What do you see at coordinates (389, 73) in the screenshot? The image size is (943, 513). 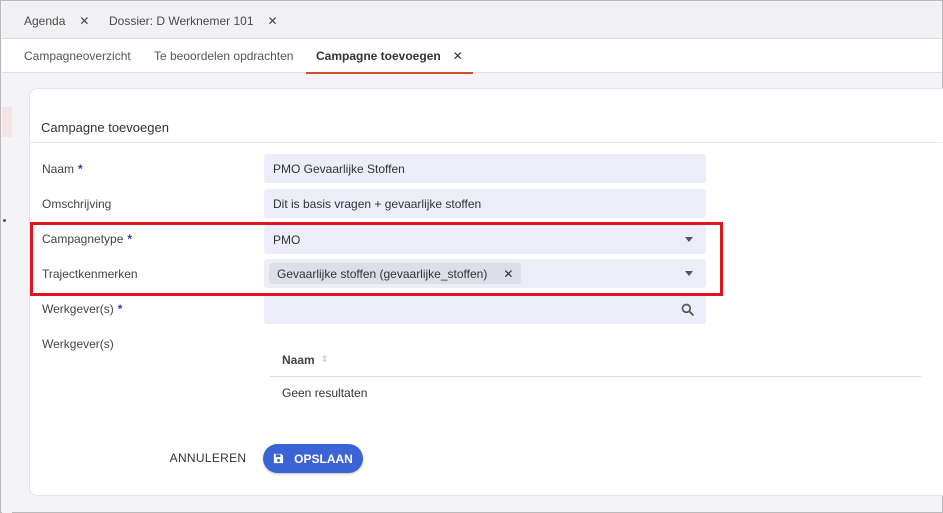 I see `active-tab-indicator` at bounding box center [389, 73].